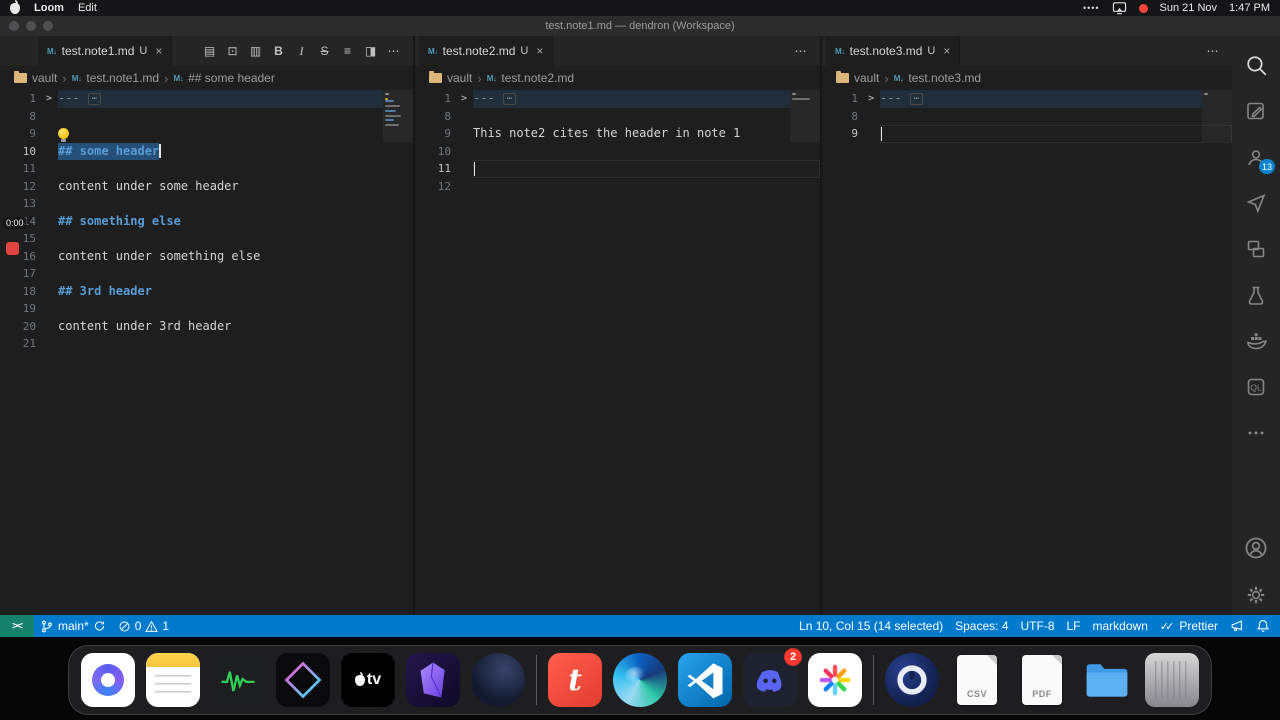 The width and height of the screenshot is (1280, 720). What do you see at coordinates (206, 187) in the screenshot?
I see `editor-line-12: 12 content under some header` at bounding box center [206, 187].